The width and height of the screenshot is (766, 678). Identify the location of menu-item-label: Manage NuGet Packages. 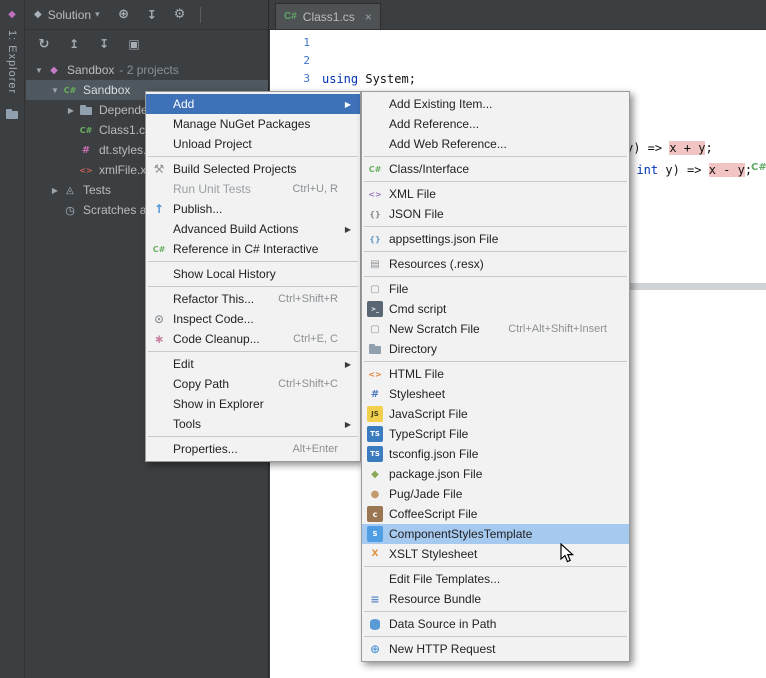
(242, 124).